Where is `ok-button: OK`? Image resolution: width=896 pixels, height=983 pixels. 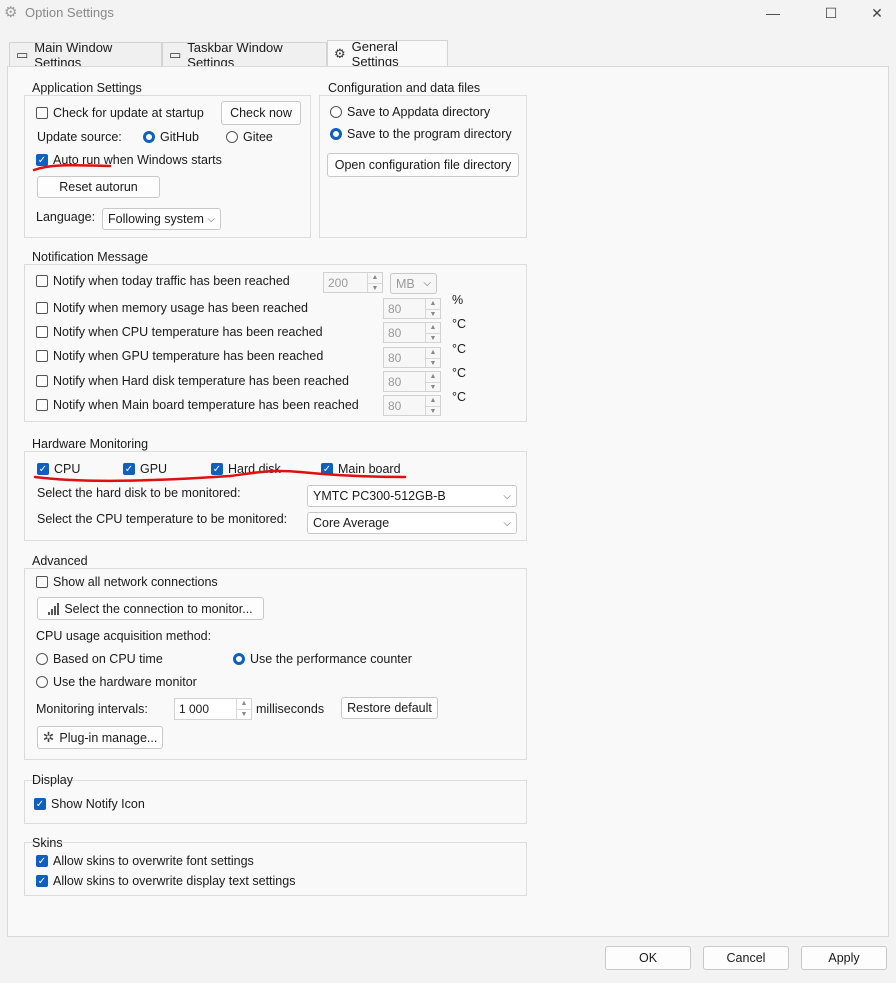
ok-button: OK is located at coordinates (648, 958).